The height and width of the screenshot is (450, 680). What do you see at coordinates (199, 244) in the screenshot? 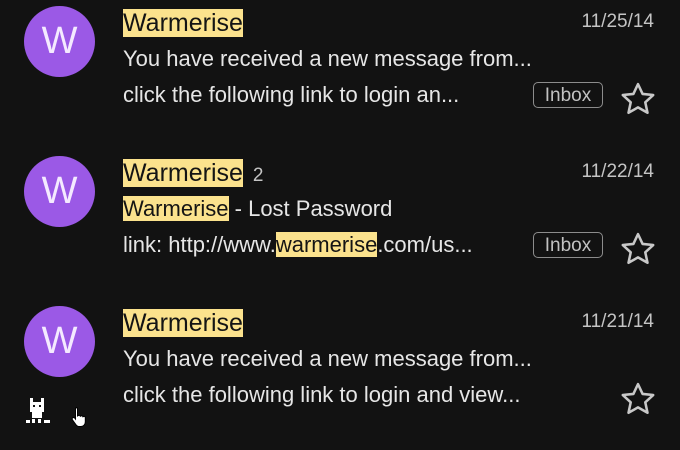
I see `preview-text: link: http://www.` at bounding box center [199, 244].